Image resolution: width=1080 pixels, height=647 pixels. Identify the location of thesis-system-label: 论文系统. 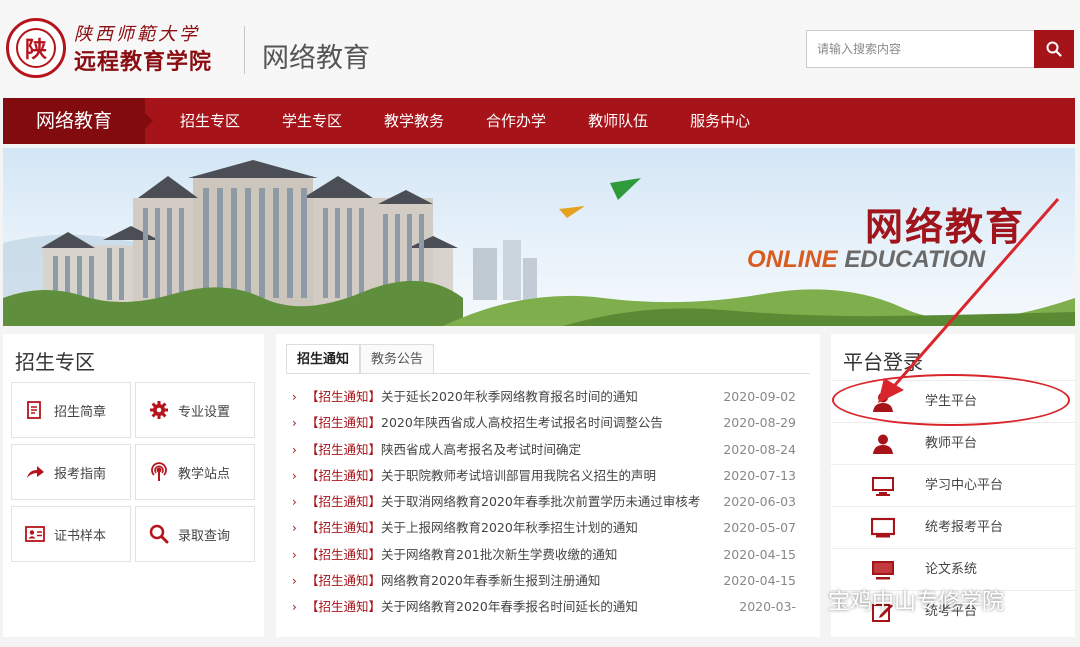
(951, 569).